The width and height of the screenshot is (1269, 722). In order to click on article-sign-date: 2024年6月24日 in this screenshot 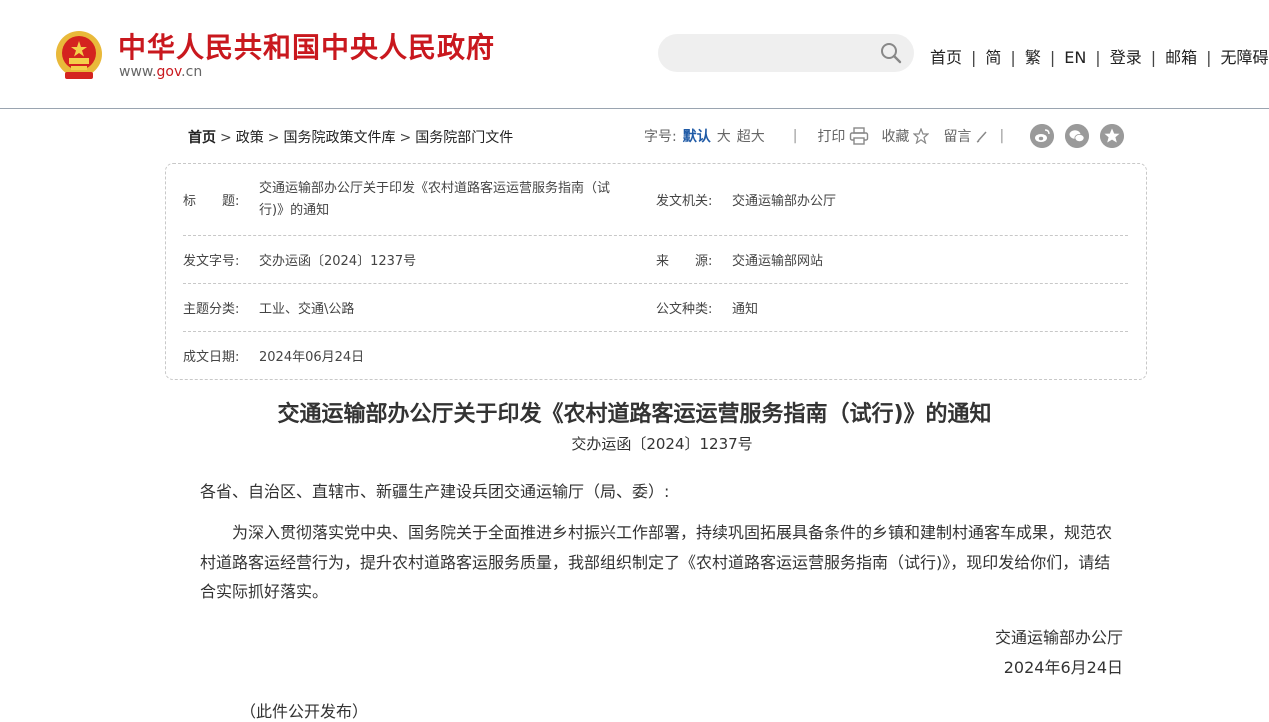, I will do `click(1063, 667)`.